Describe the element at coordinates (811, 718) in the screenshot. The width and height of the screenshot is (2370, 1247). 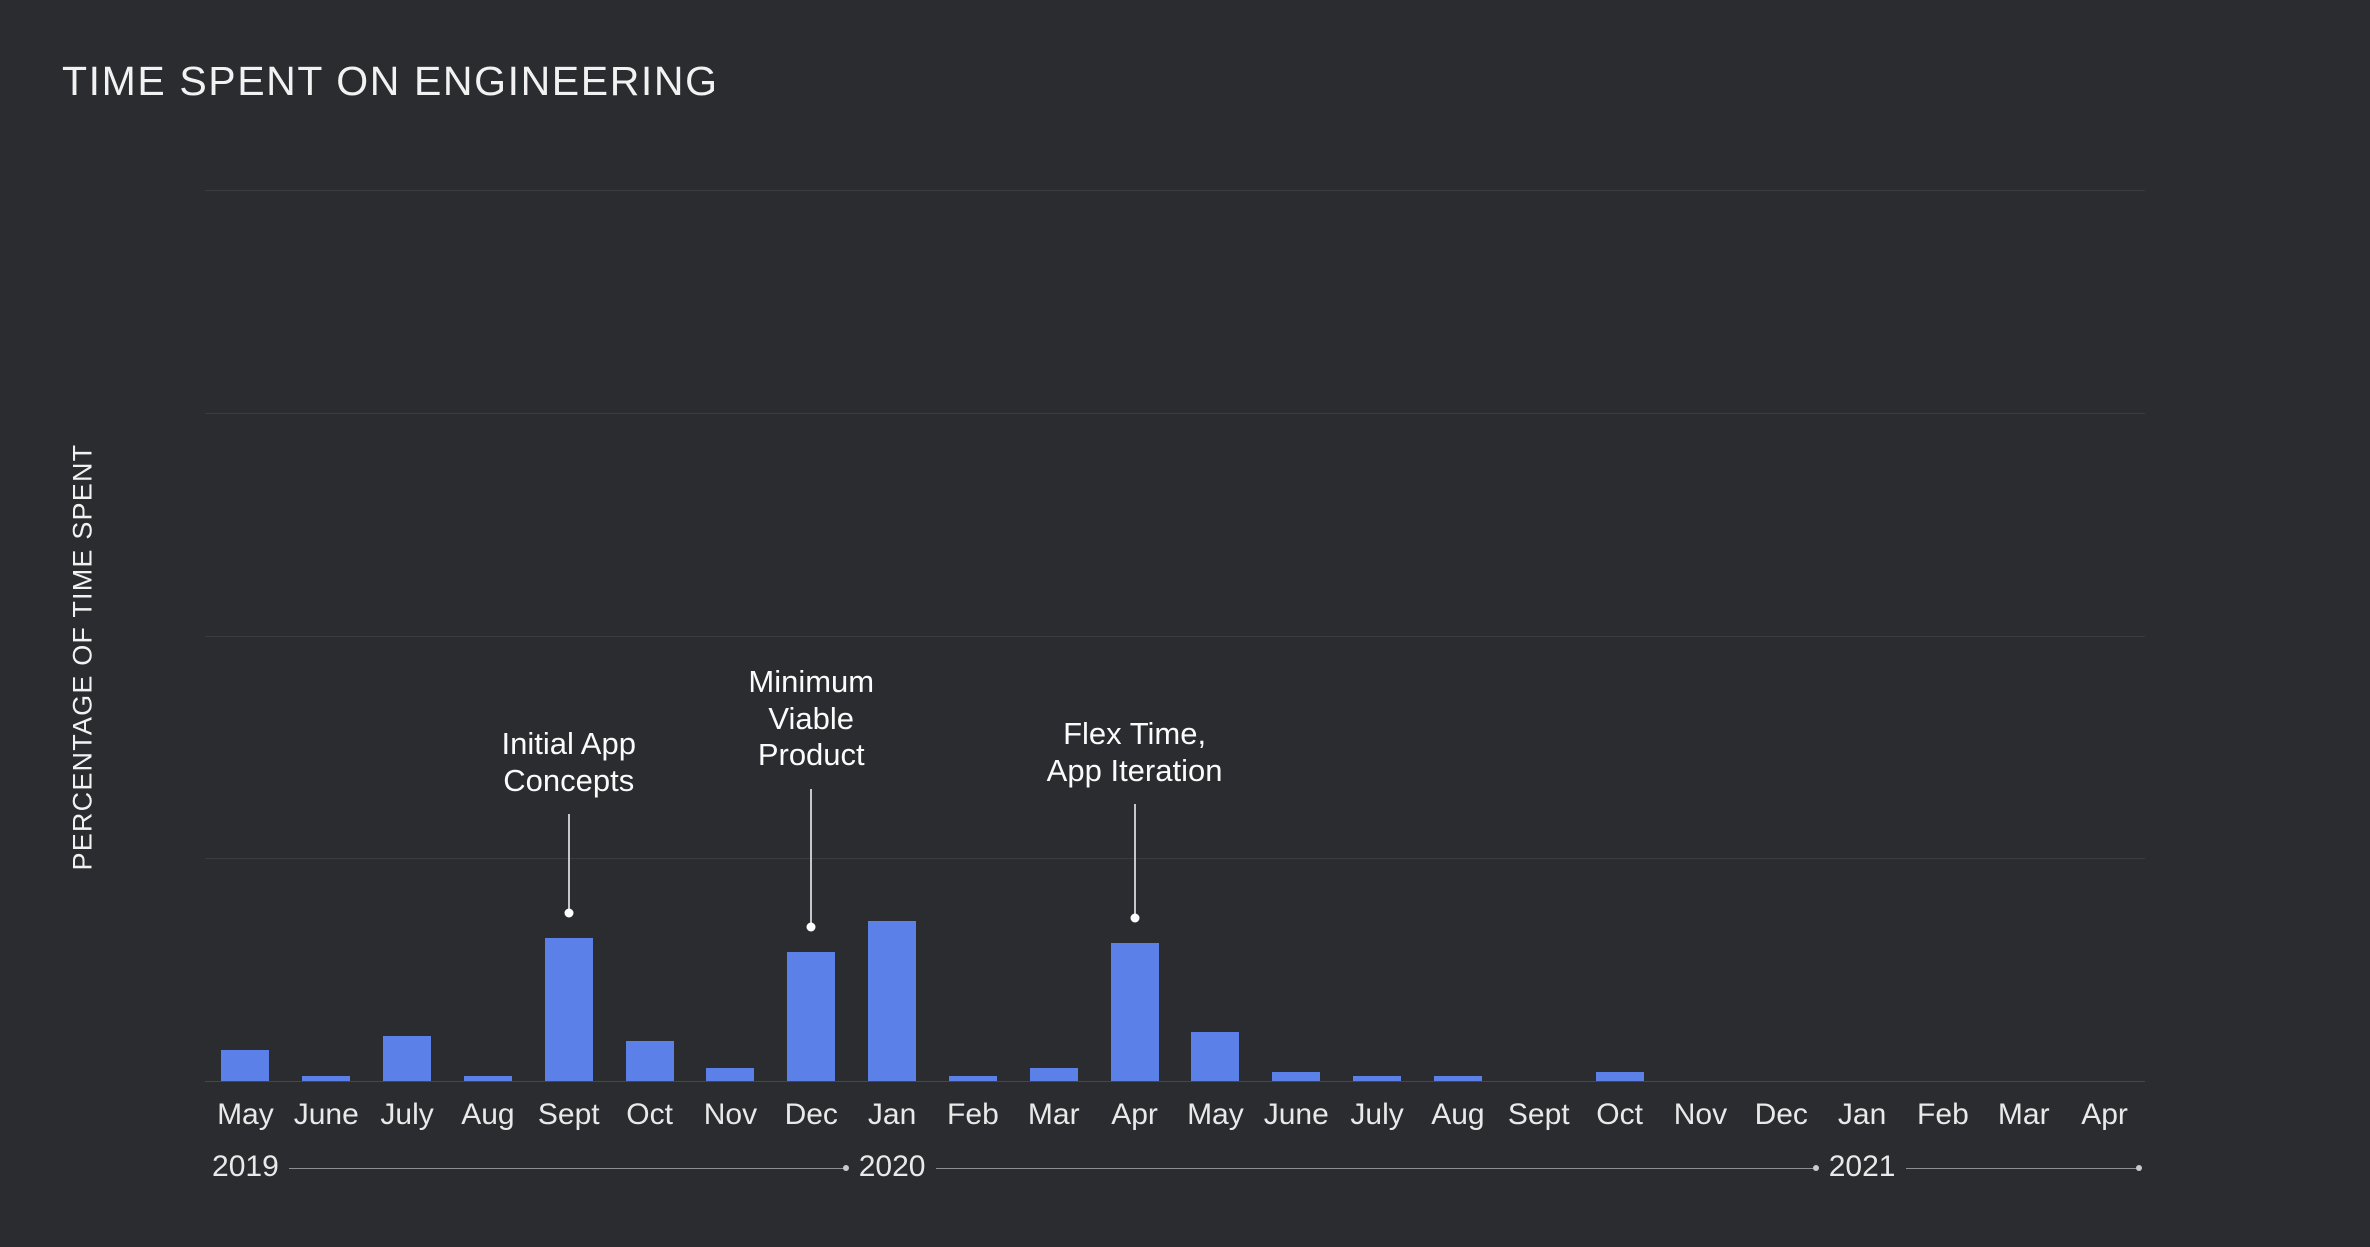
I see `annotation-label: Minimum Viable Product` at that location.